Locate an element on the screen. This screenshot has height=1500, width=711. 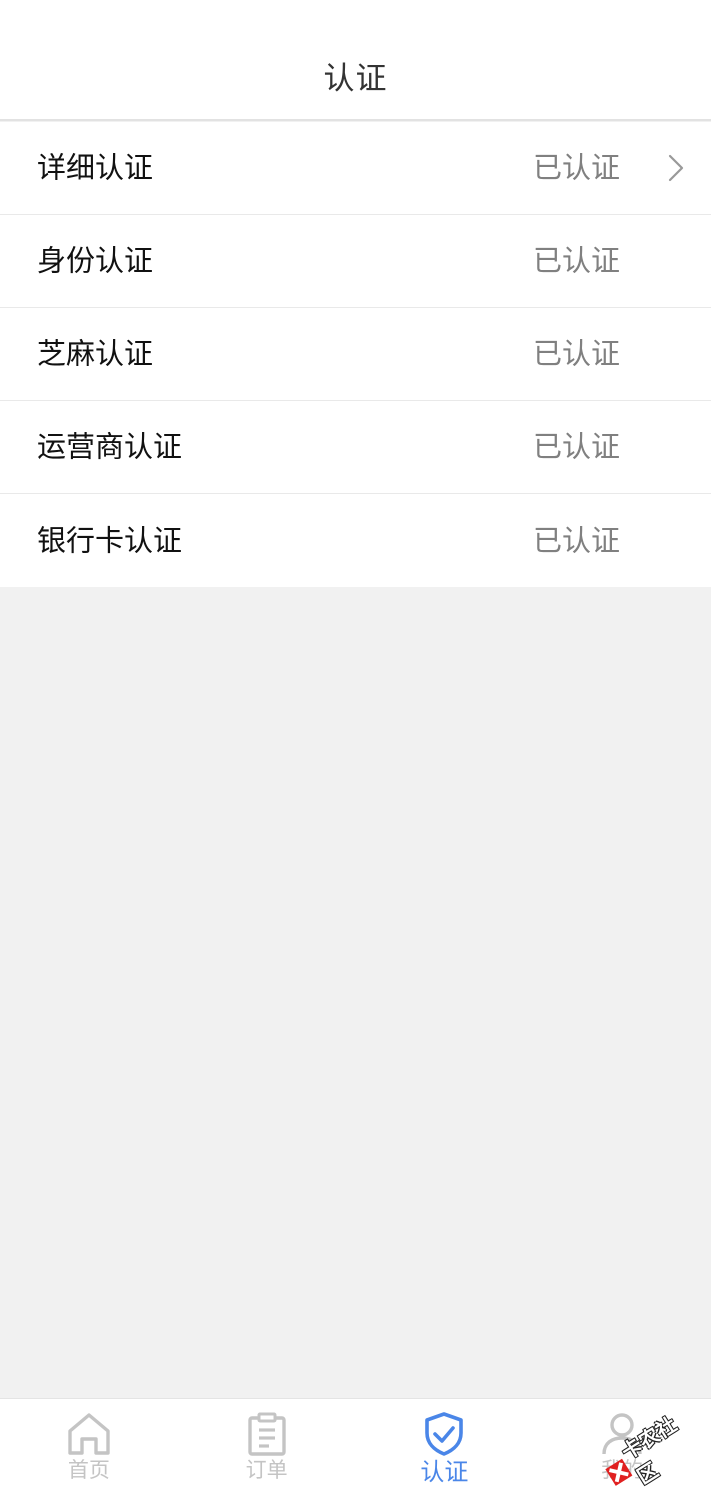
chevron-right-icon is located at coordinates (676, 168).